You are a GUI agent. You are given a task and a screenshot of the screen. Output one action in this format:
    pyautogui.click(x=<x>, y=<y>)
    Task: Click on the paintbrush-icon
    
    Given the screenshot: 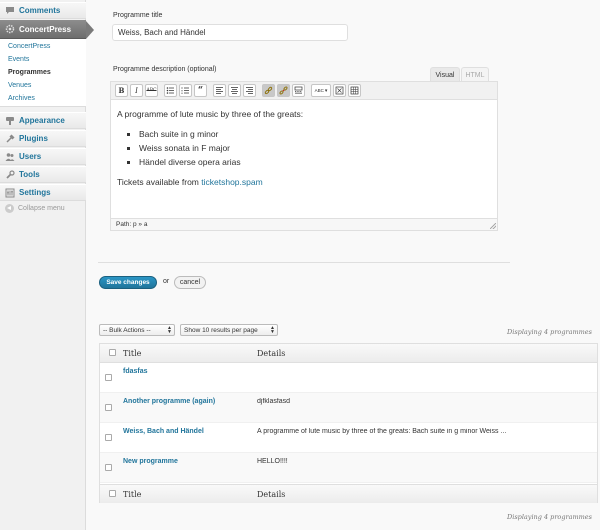 What is the action you would take?
    pyautogui.click(x=10, y=121)
    